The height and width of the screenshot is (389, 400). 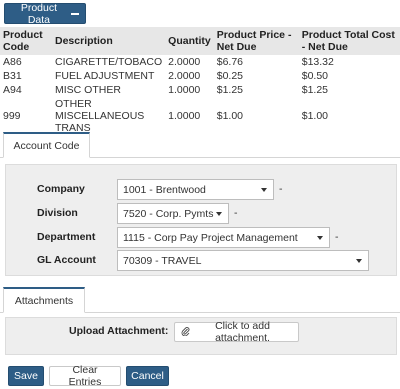 I want to click on tab-account-code-label: Account Code, so click(x=46, y=145).